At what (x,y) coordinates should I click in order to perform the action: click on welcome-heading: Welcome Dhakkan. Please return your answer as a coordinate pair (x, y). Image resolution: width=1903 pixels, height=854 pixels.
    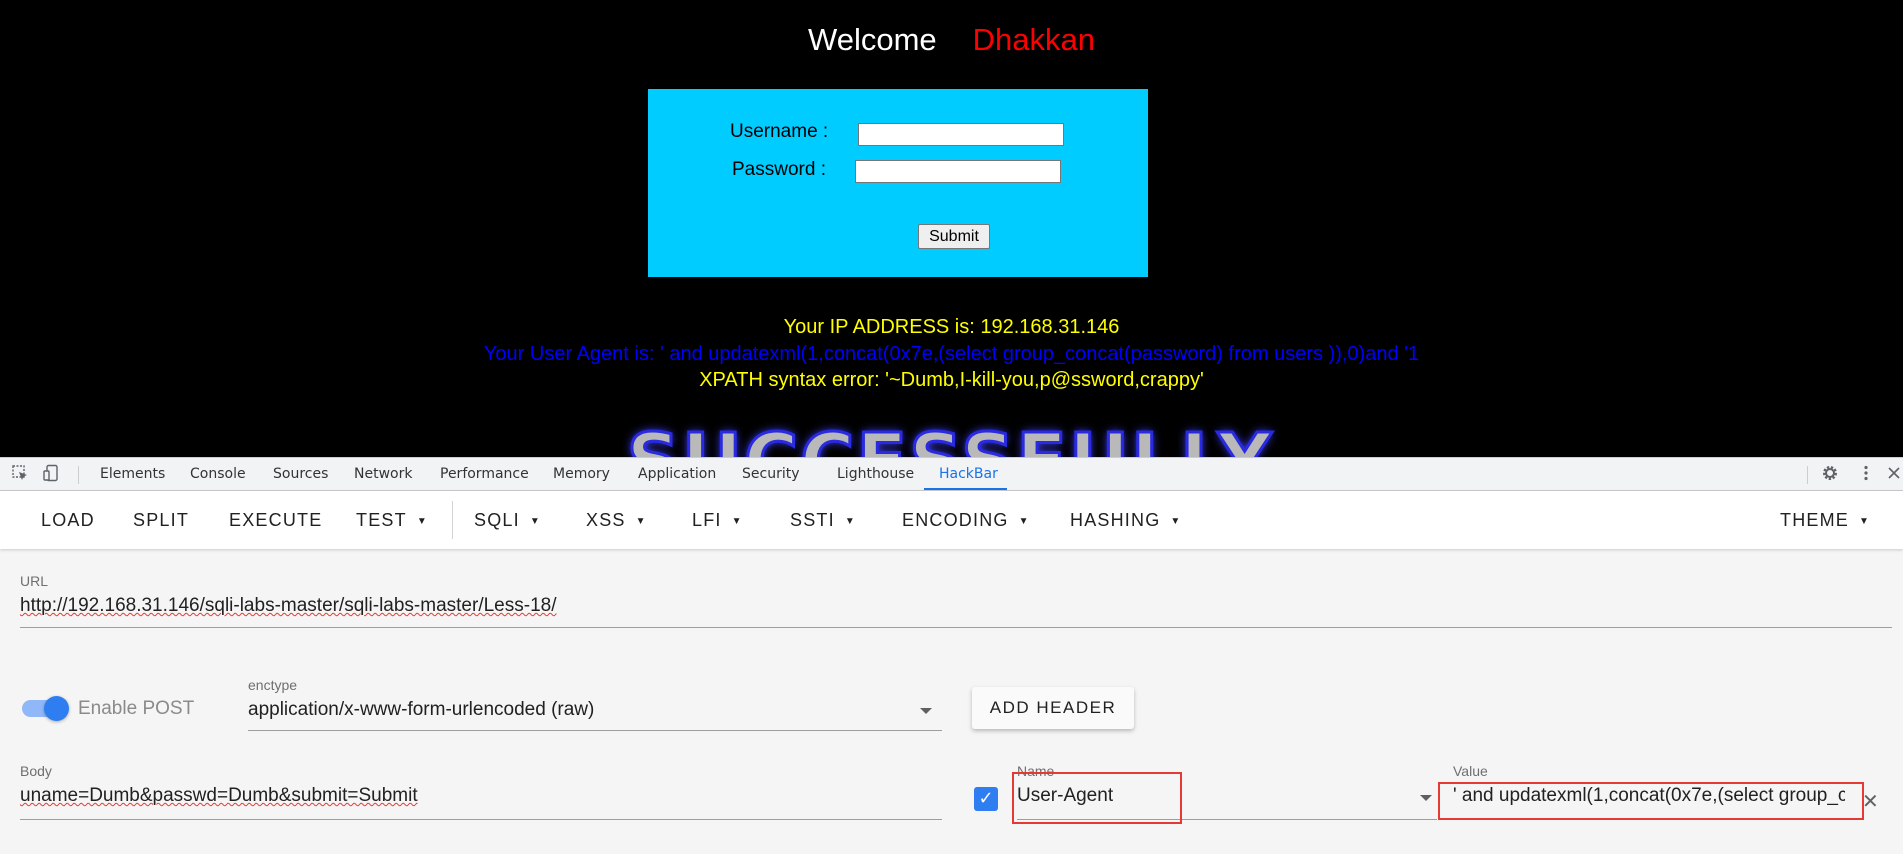
    Looking at the image, I should click on (951, 40).